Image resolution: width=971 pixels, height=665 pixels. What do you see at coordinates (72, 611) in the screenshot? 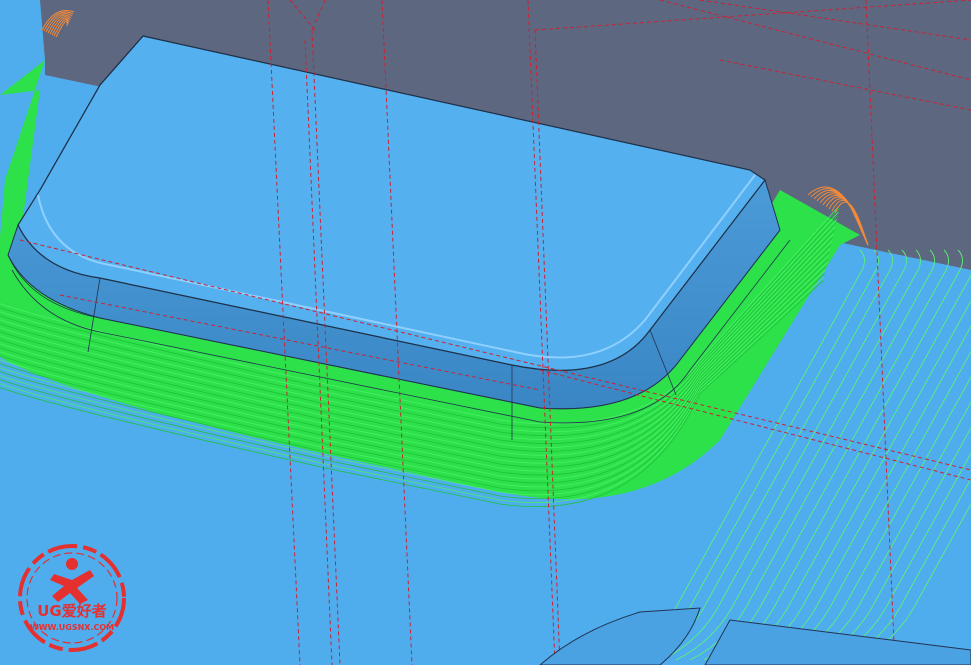
I see `watermark-brand: UG爱好者` at bounding box center [72, 611].